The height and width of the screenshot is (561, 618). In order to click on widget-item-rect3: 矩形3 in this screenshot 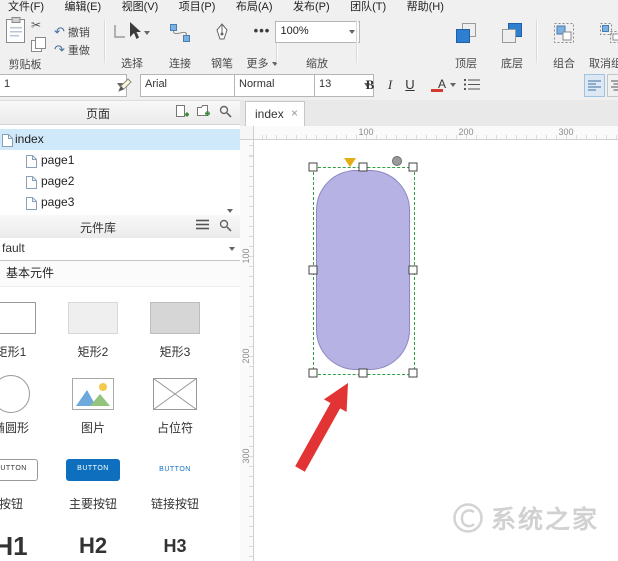, I will do `click(175, 324)`.